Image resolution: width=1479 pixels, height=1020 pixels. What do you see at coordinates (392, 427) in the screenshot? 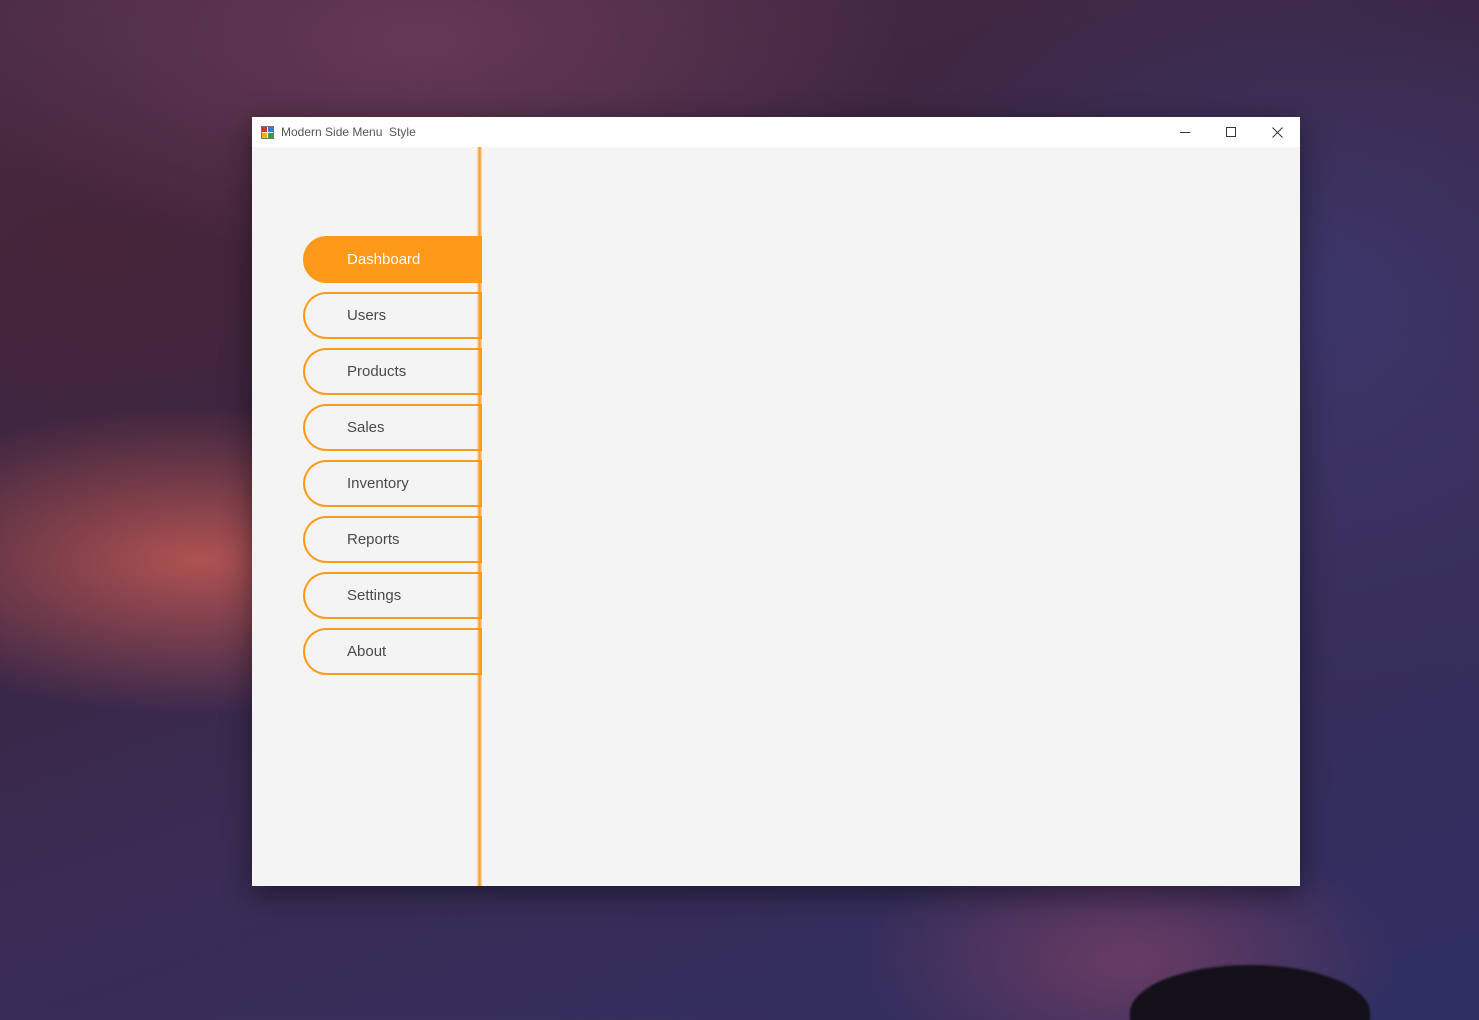
I see `menu-item-sales: Sales` at bounding box center [392, 427].